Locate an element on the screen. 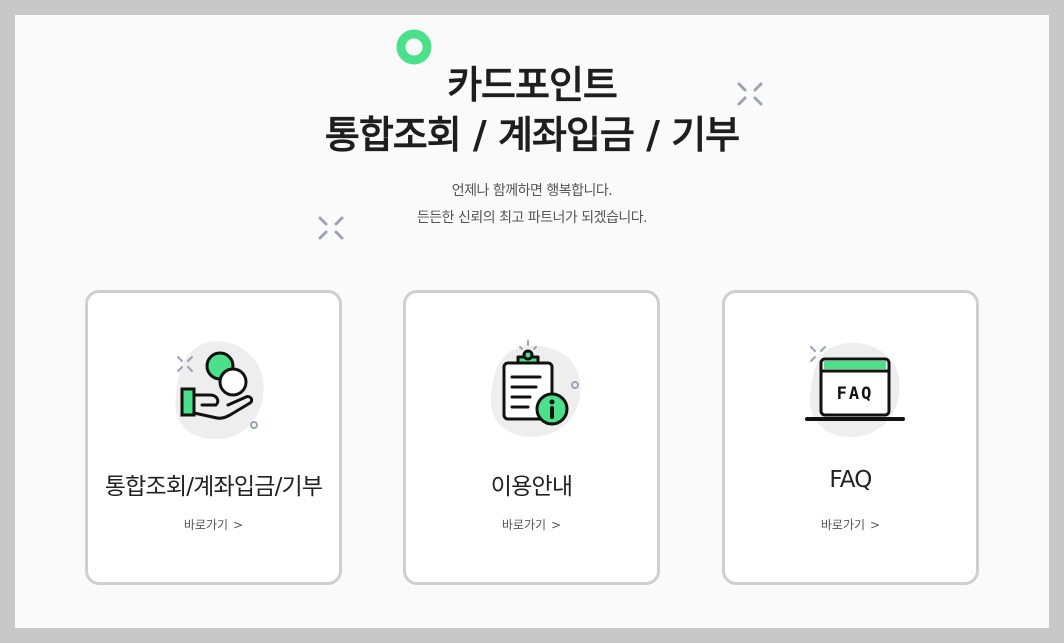 The image size is (1064, 643). clipboard-info-icon is located at coordinates (535, 388).